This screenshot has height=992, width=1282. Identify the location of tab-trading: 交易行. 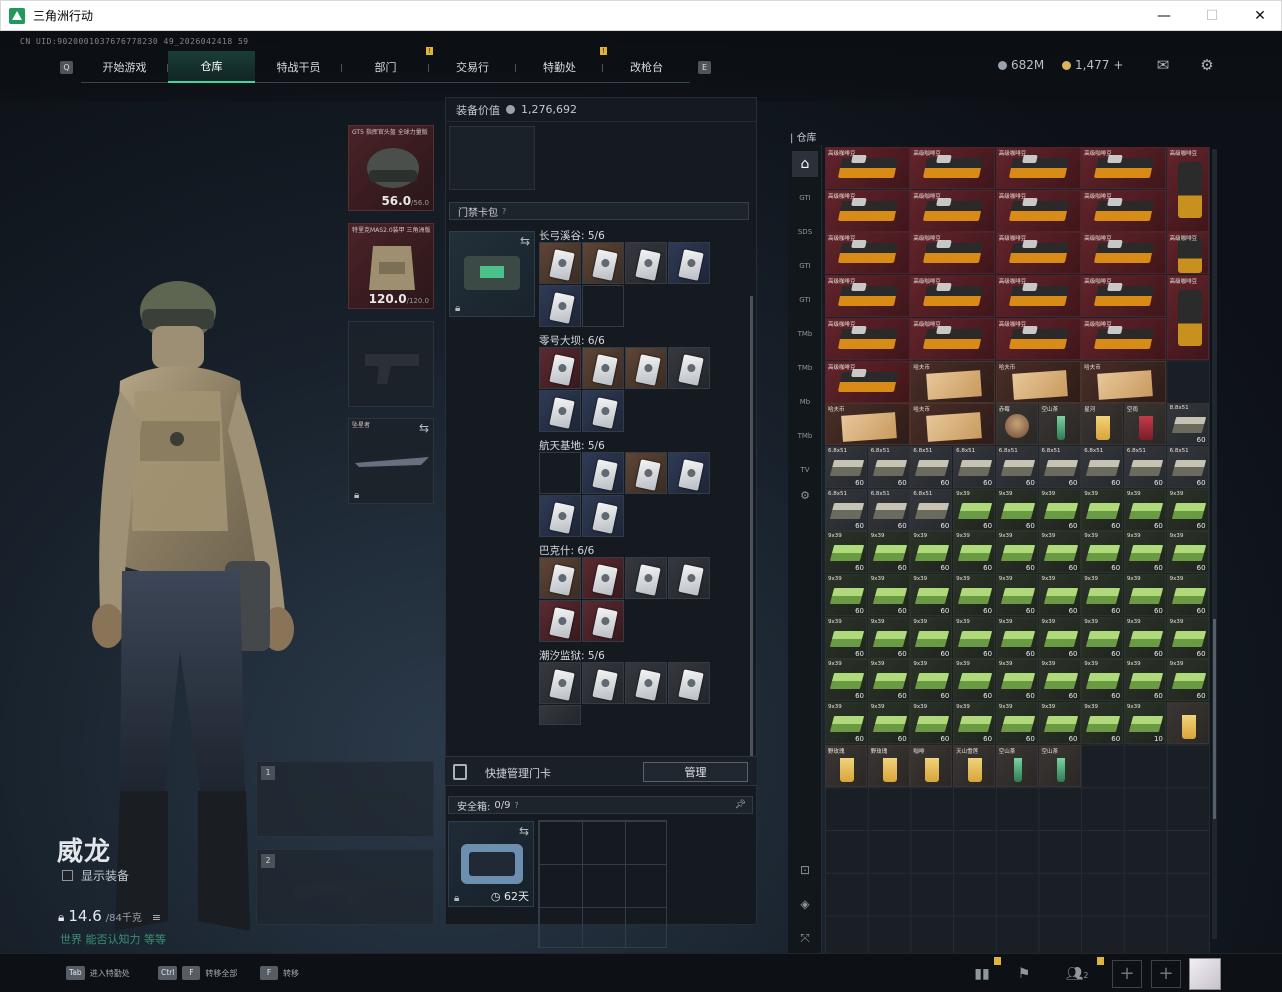
(472, 67).